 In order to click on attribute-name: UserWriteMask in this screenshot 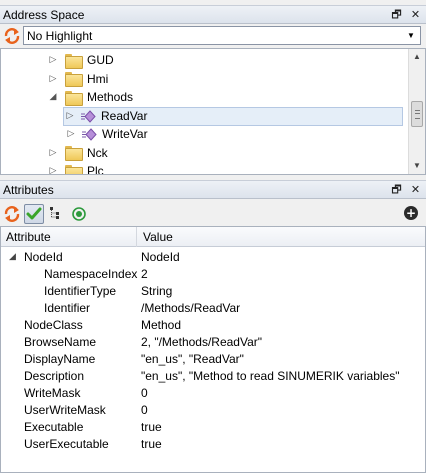, I will do `click(65, 410)`.